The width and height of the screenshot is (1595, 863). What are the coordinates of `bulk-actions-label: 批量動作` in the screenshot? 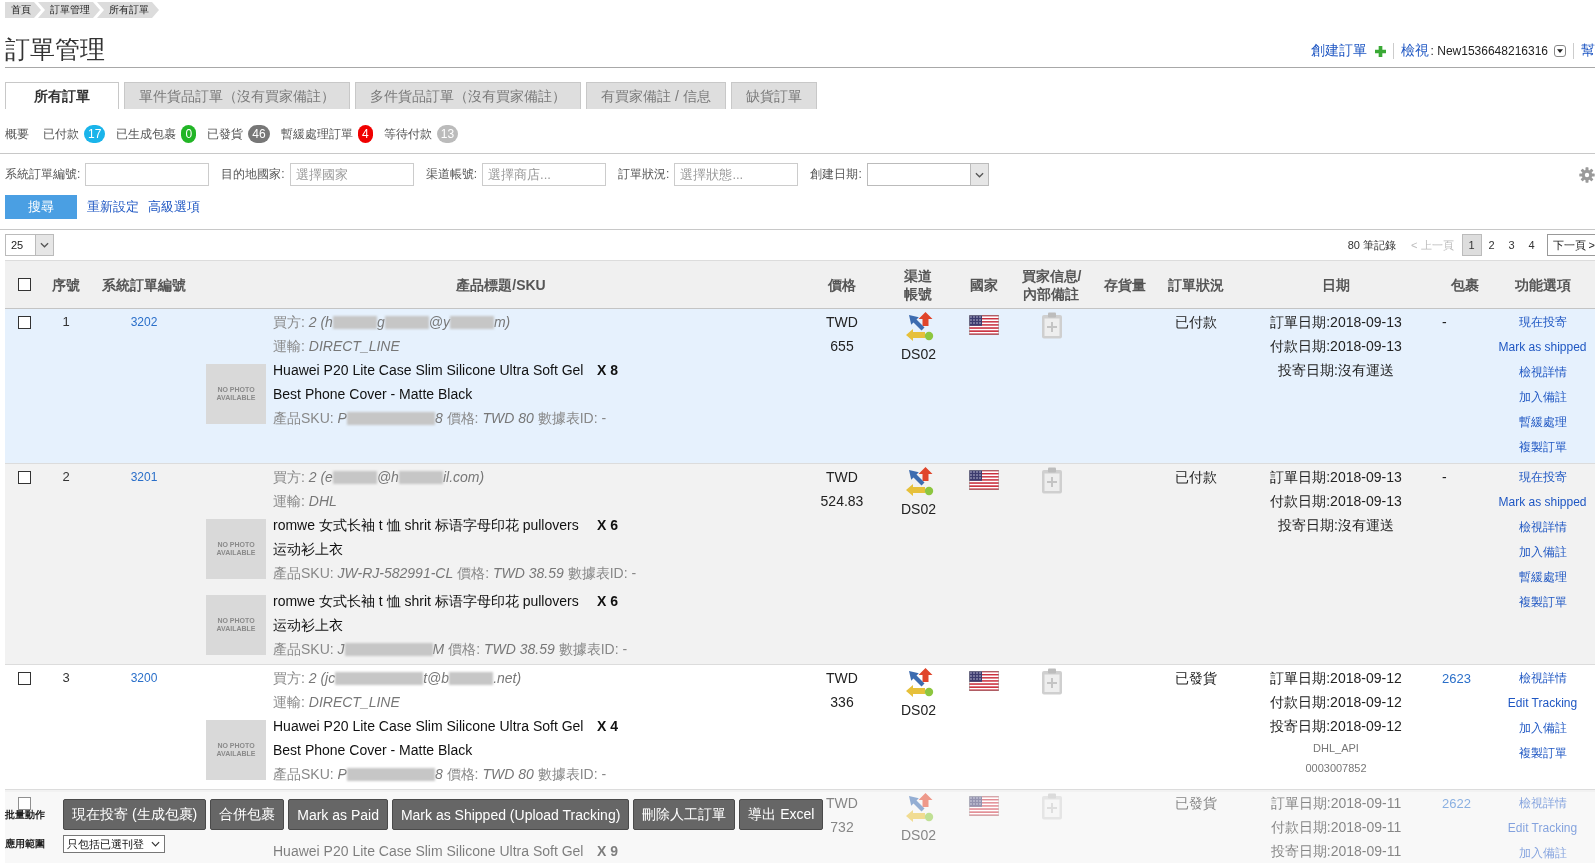 It's located at (25, 814).